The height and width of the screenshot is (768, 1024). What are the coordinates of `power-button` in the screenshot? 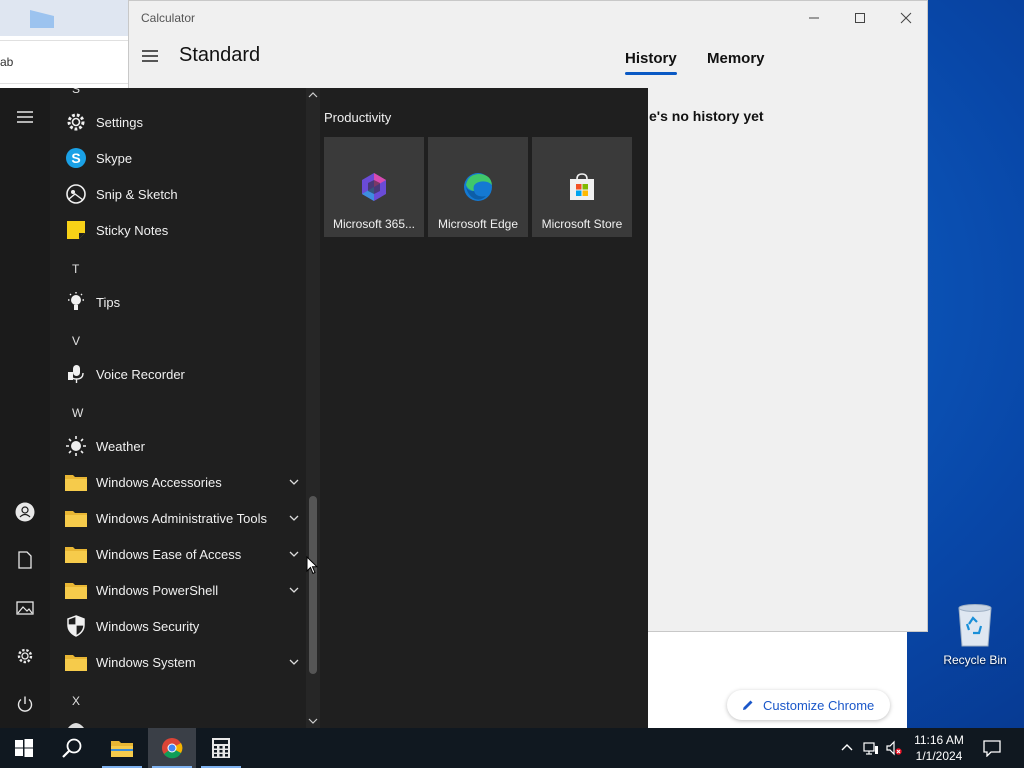 It's located at (25, 704).